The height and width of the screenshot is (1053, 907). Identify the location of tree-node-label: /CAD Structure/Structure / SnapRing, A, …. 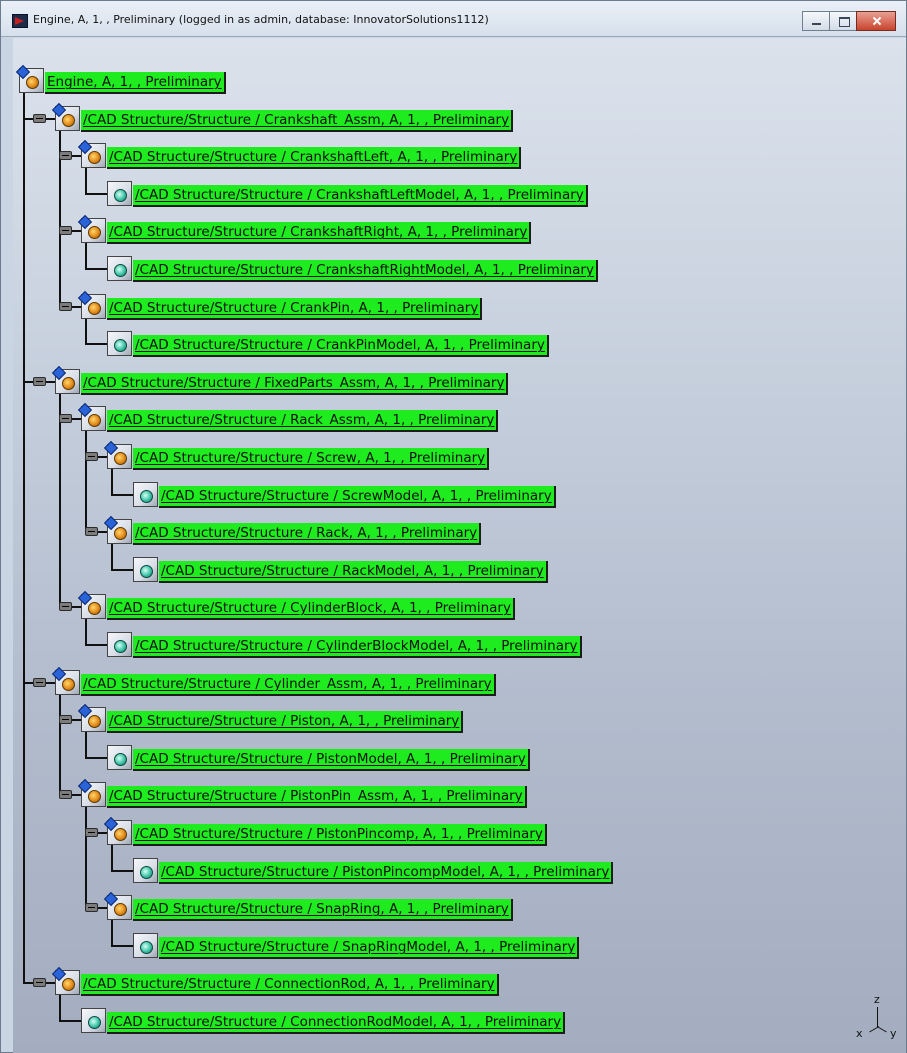
(323, 910).